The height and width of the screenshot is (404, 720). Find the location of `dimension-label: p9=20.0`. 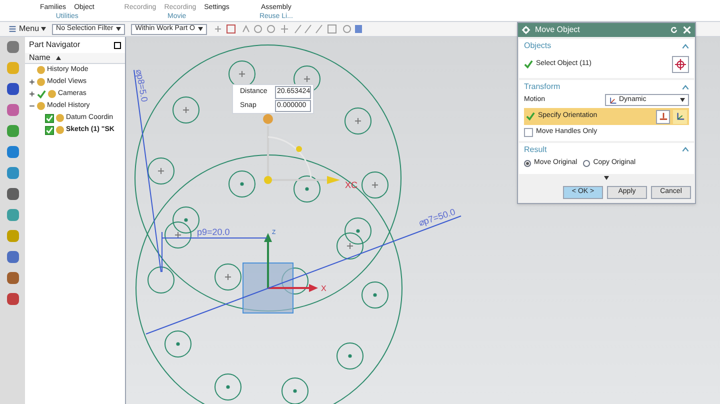

dimension-label: p9=20.0 is located at coordinates (213, 232).